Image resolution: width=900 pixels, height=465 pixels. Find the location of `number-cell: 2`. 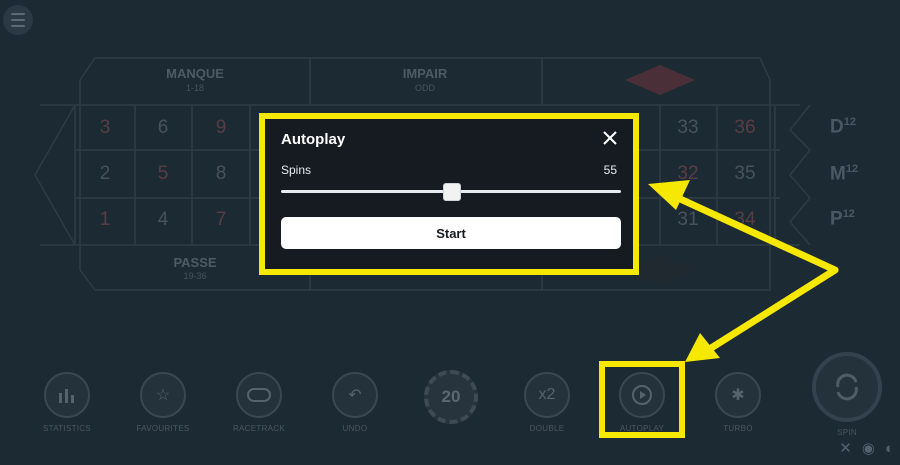

number-cell: 2 is located at coordinates (105, 174).